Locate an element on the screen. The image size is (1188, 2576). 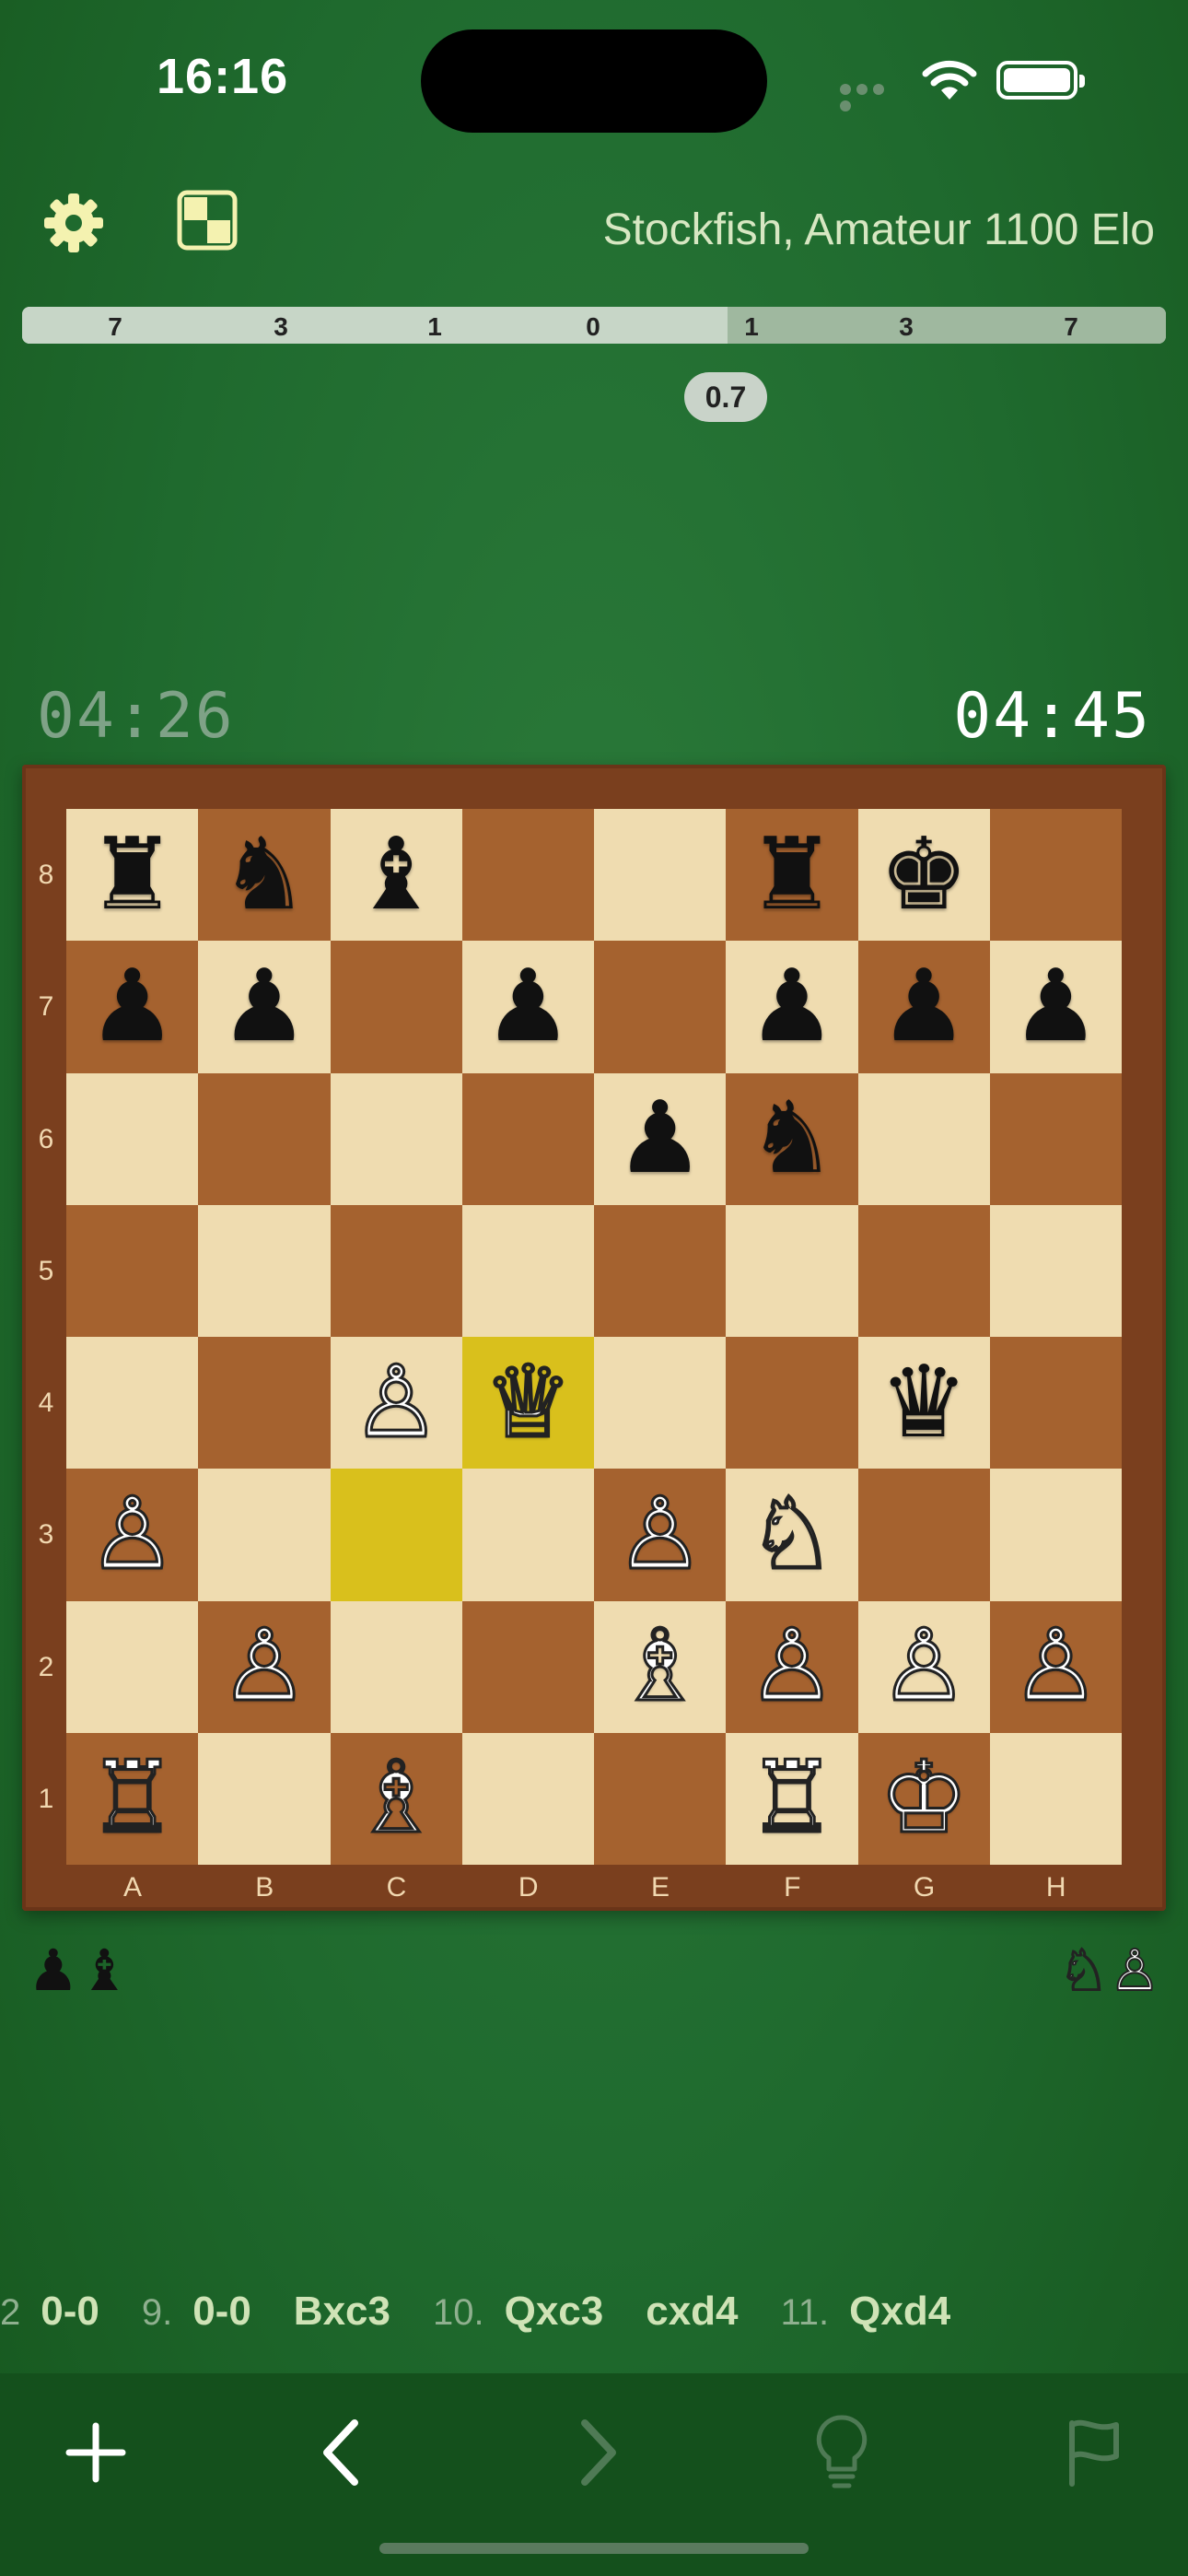
square-b2: ♙ is located at coordinates (264, 1666).